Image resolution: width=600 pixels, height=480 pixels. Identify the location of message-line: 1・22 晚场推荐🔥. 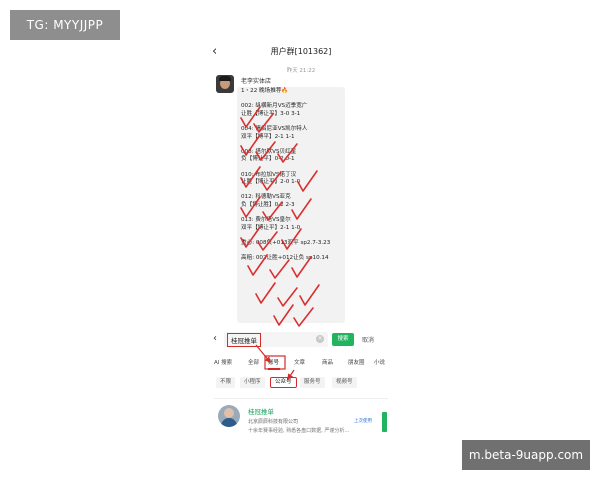
(265, 91).